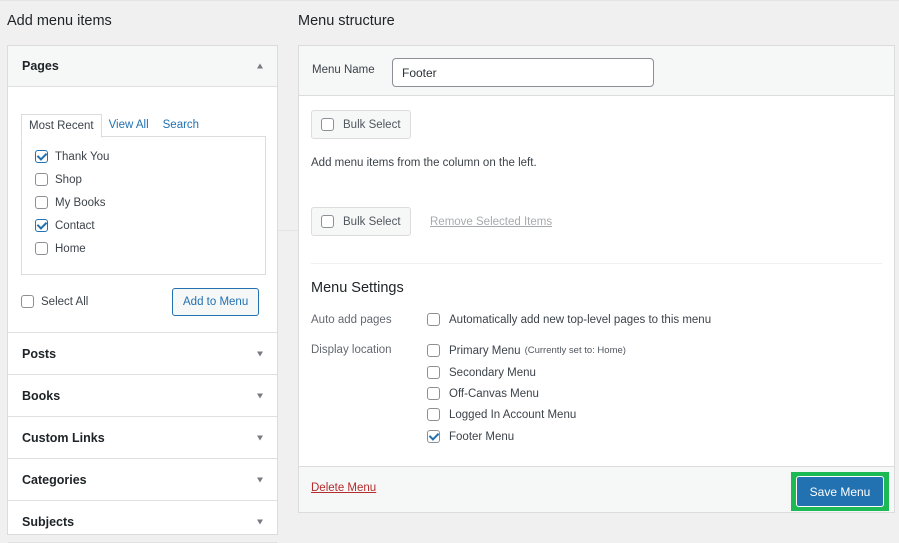 This screenshot has width=899, height=543. I want to click on tab-search: Search, so click(181, 125).